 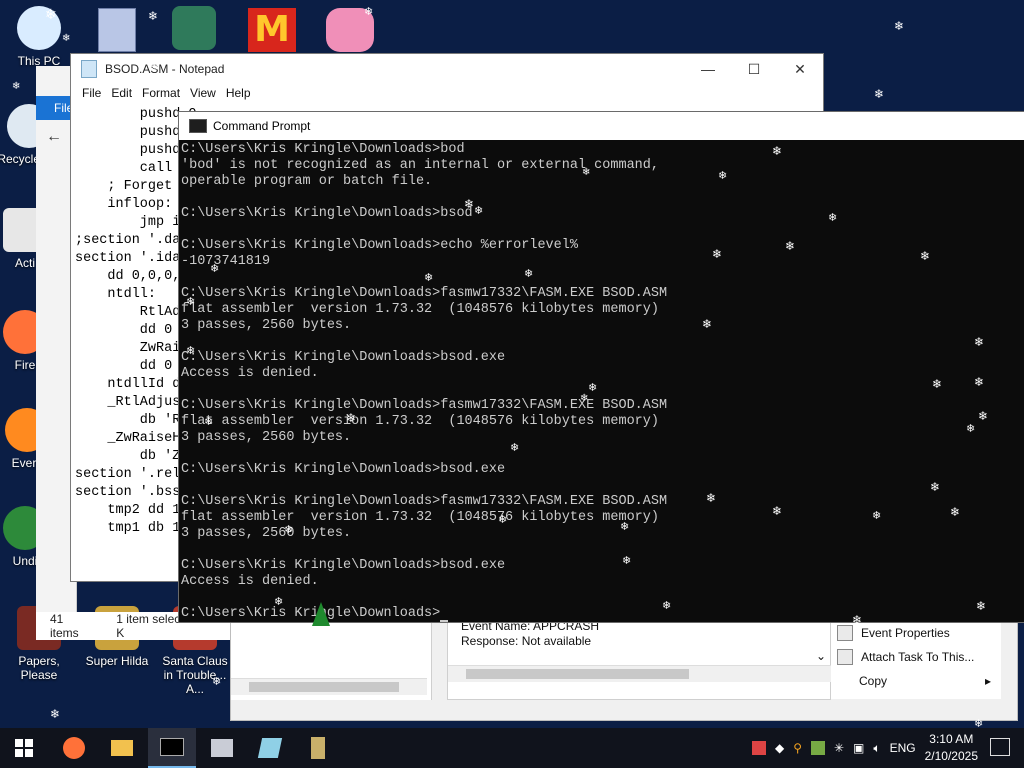 I want to click on tray-drop-icon: ◆, so click(x=779, y=748).